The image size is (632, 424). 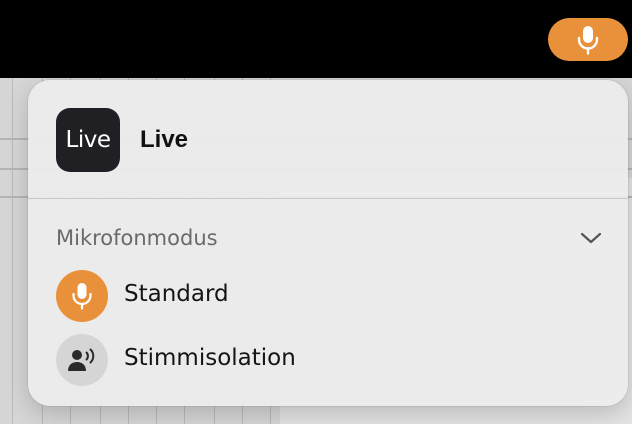 What do you see at coordinates (328, 360) in the screenshot?
I see `mode-option-voice-isolation: Stimmisolation` at bounding box center [328, 360].